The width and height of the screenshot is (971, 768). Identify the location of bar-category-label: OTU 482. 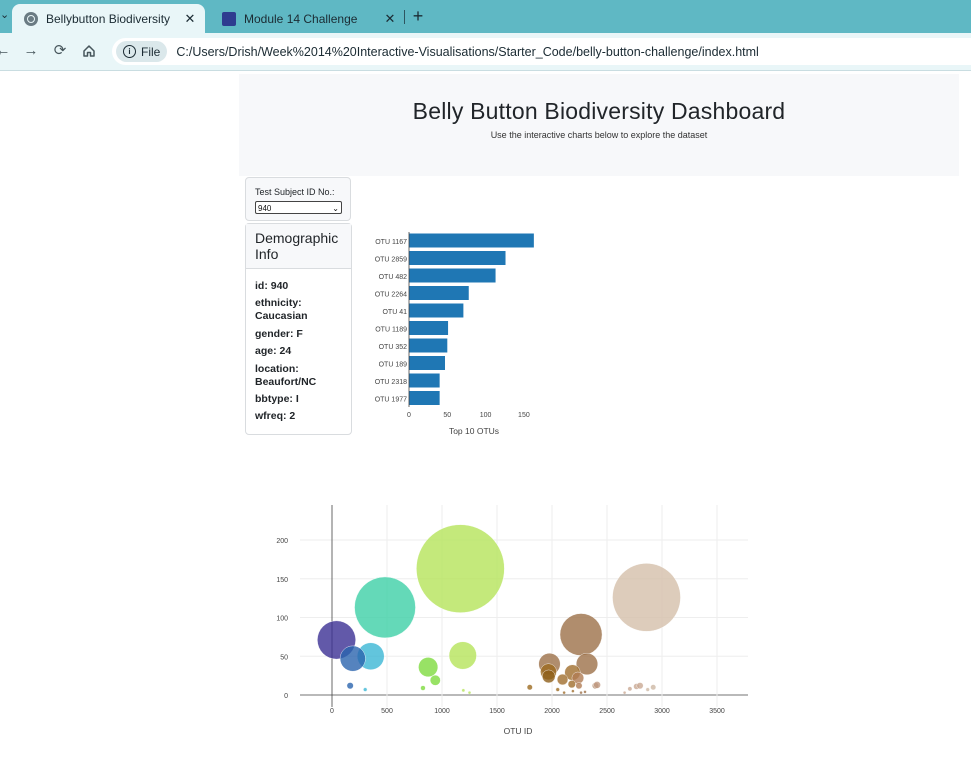
(393, 277).